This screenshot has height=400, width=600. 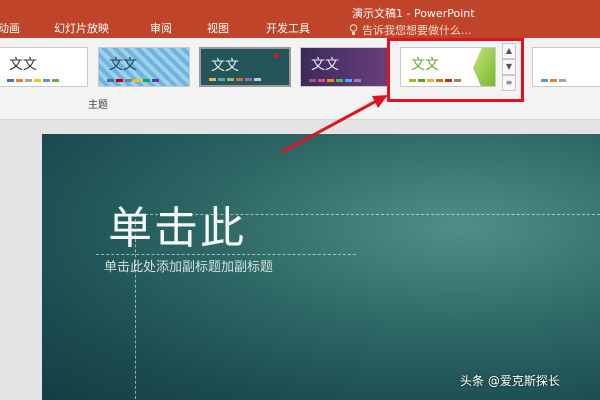 What do you see at coordinates (353, 29) in the screenshot?
I see `lightbulb-icon` at bounding box center [353, 29].